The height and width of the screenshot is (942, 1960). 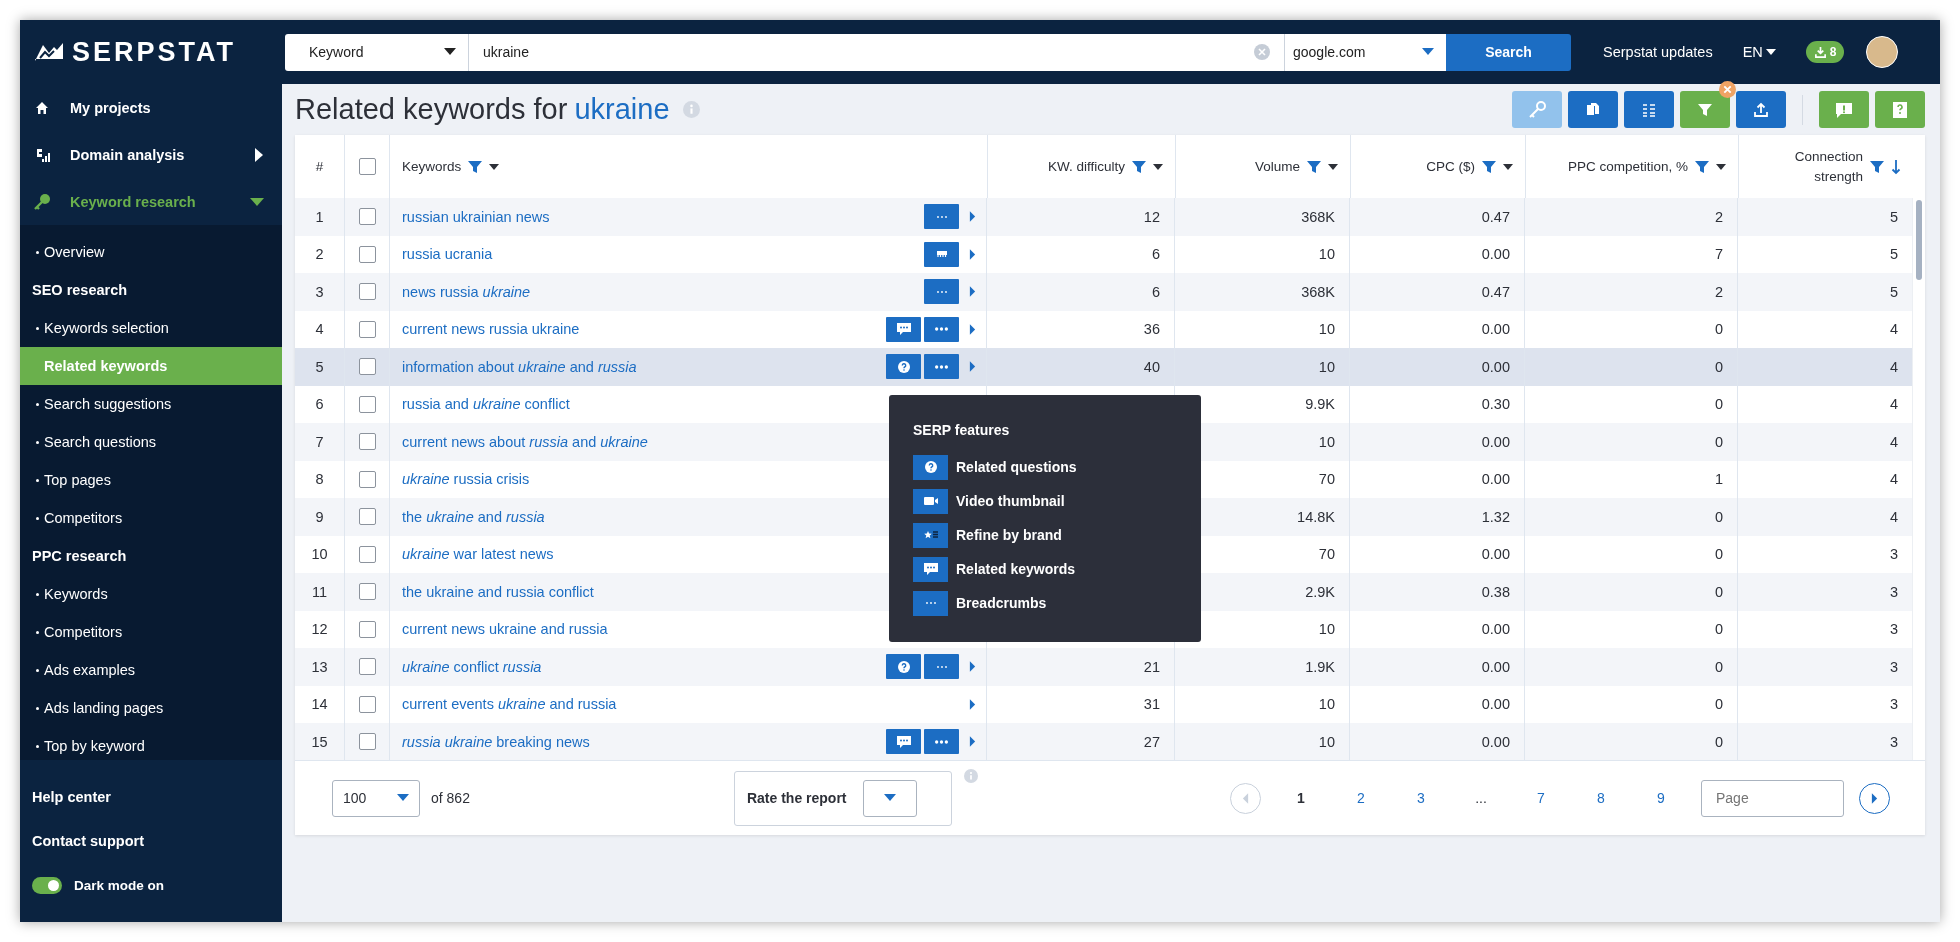 I want to click on column-header: Volume, so click(x=1277, y=166).